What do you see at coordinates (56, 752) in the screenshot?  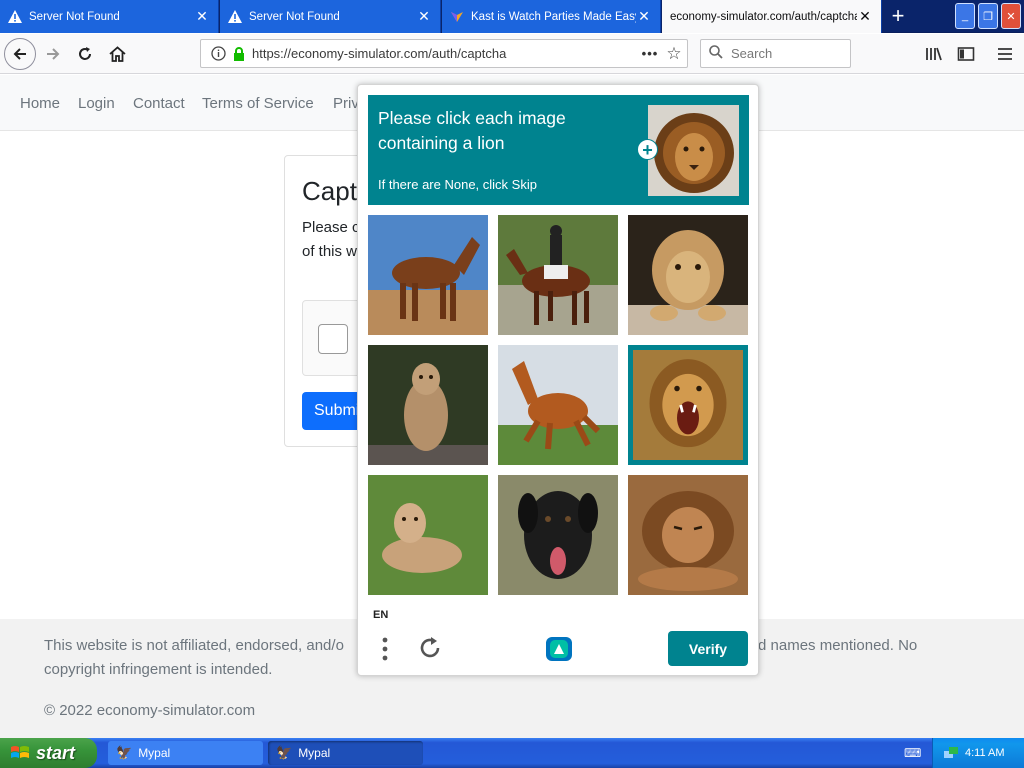 I see `start-label: start` at bounding box center [56, 752].